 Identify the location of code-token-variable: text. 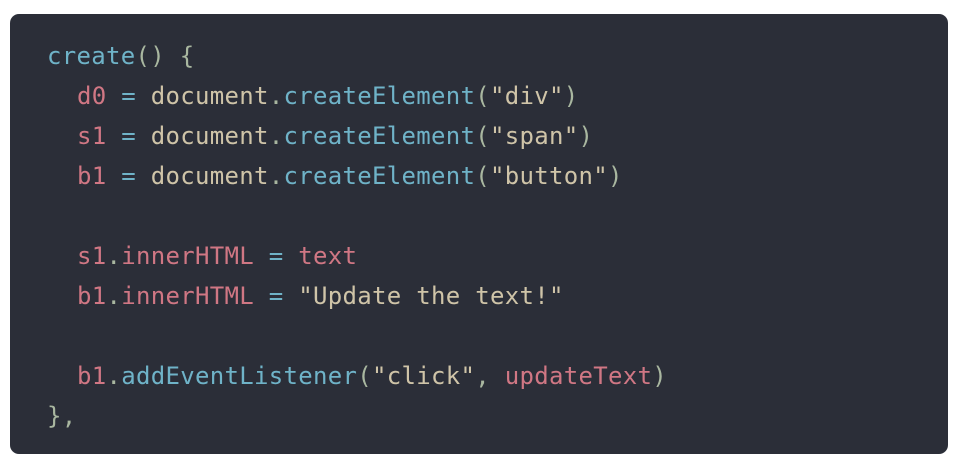
(328, 256).